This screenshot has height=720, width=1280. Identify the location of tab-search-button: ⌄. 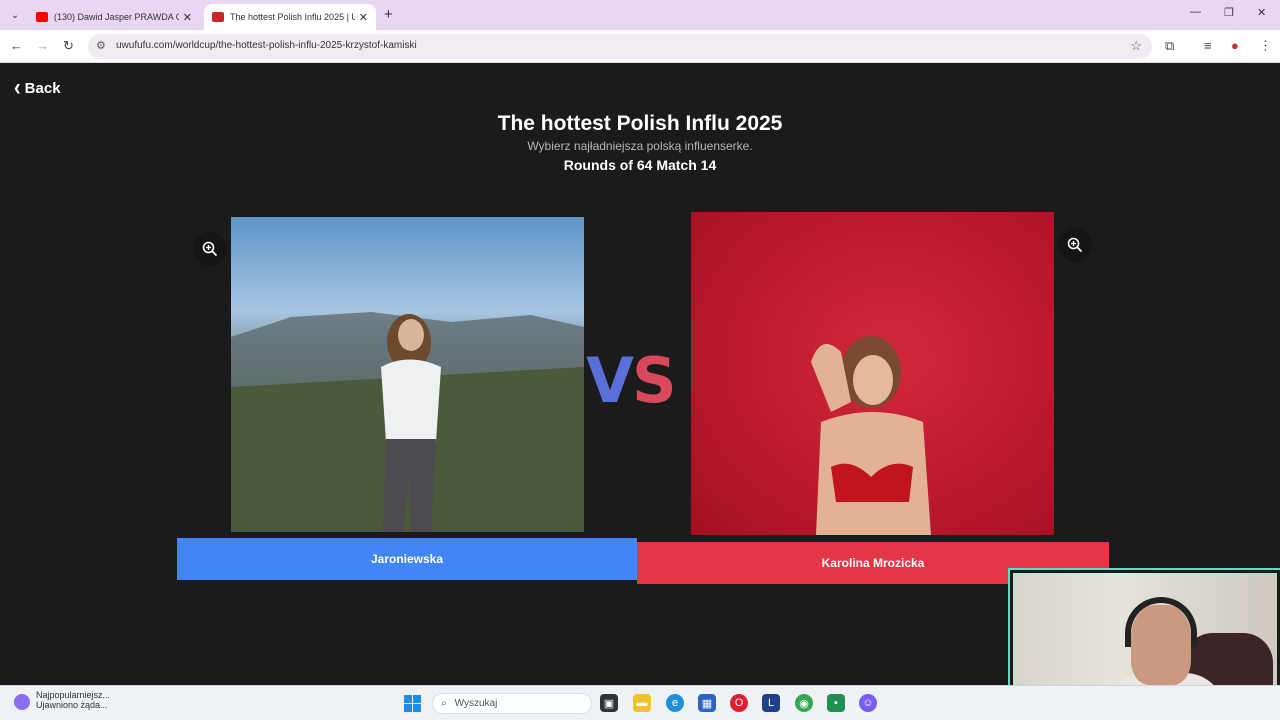
(15, 15).